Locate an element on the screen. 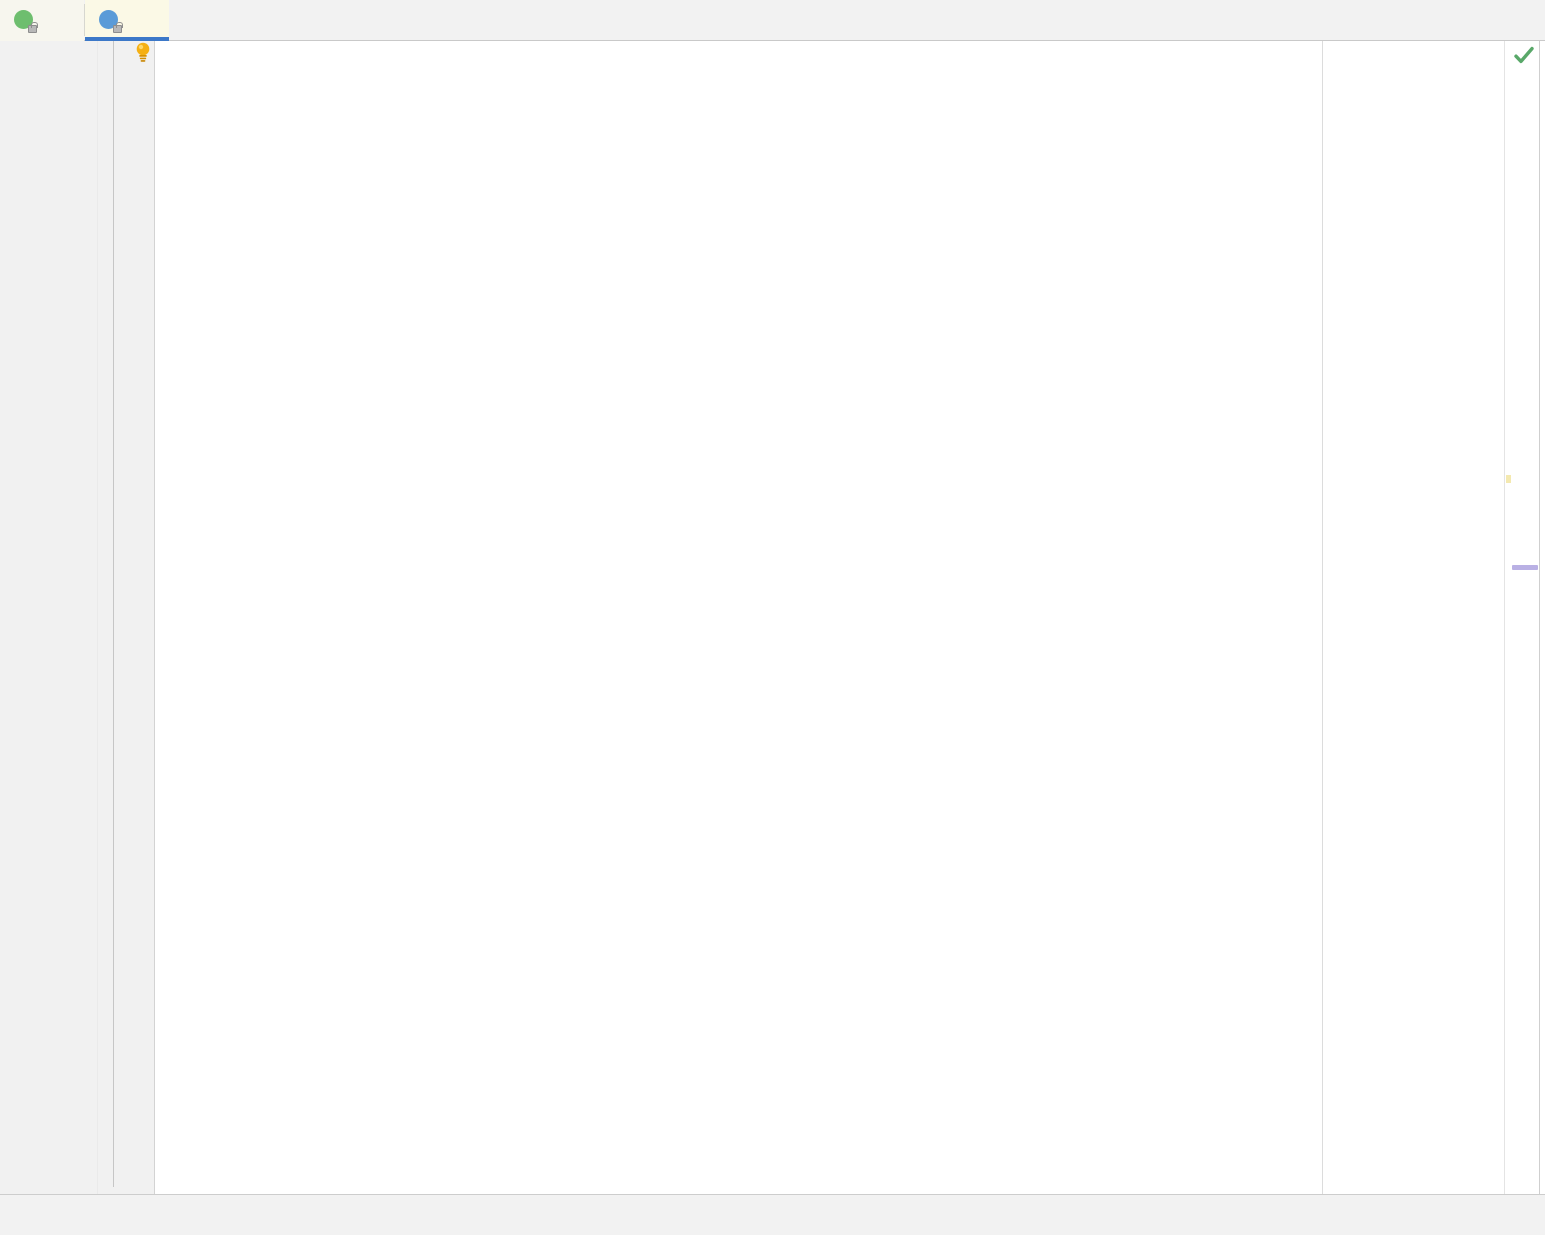 This screenshot has height=1235, width=1545. breadcrumb is located at coordinates (772, 1214).